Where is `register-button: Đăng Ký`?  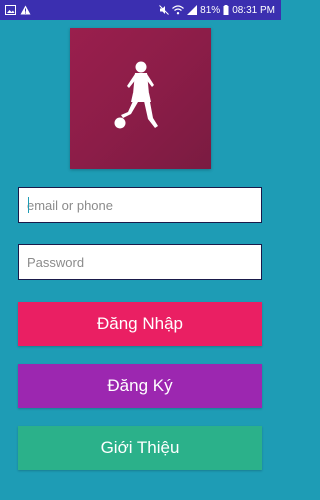 register-button: Đăng Ký is located at coordinates (140, 386).